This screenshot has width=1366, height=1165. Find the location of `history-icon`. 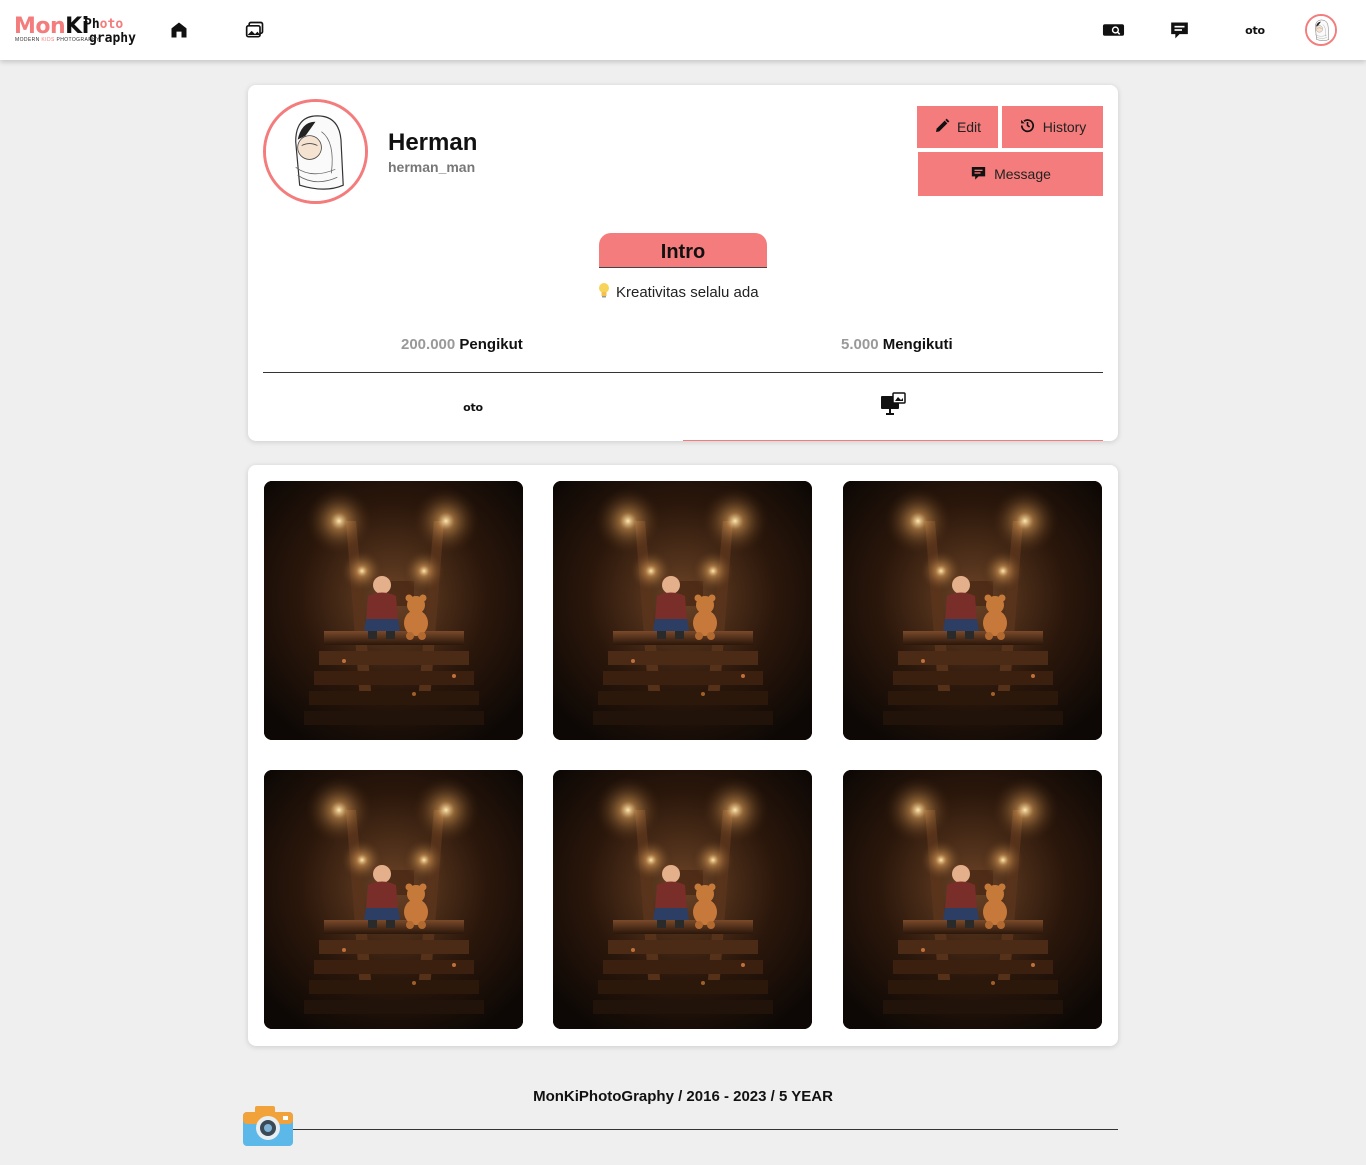

history-icon is located at coordinates (1027, 127).